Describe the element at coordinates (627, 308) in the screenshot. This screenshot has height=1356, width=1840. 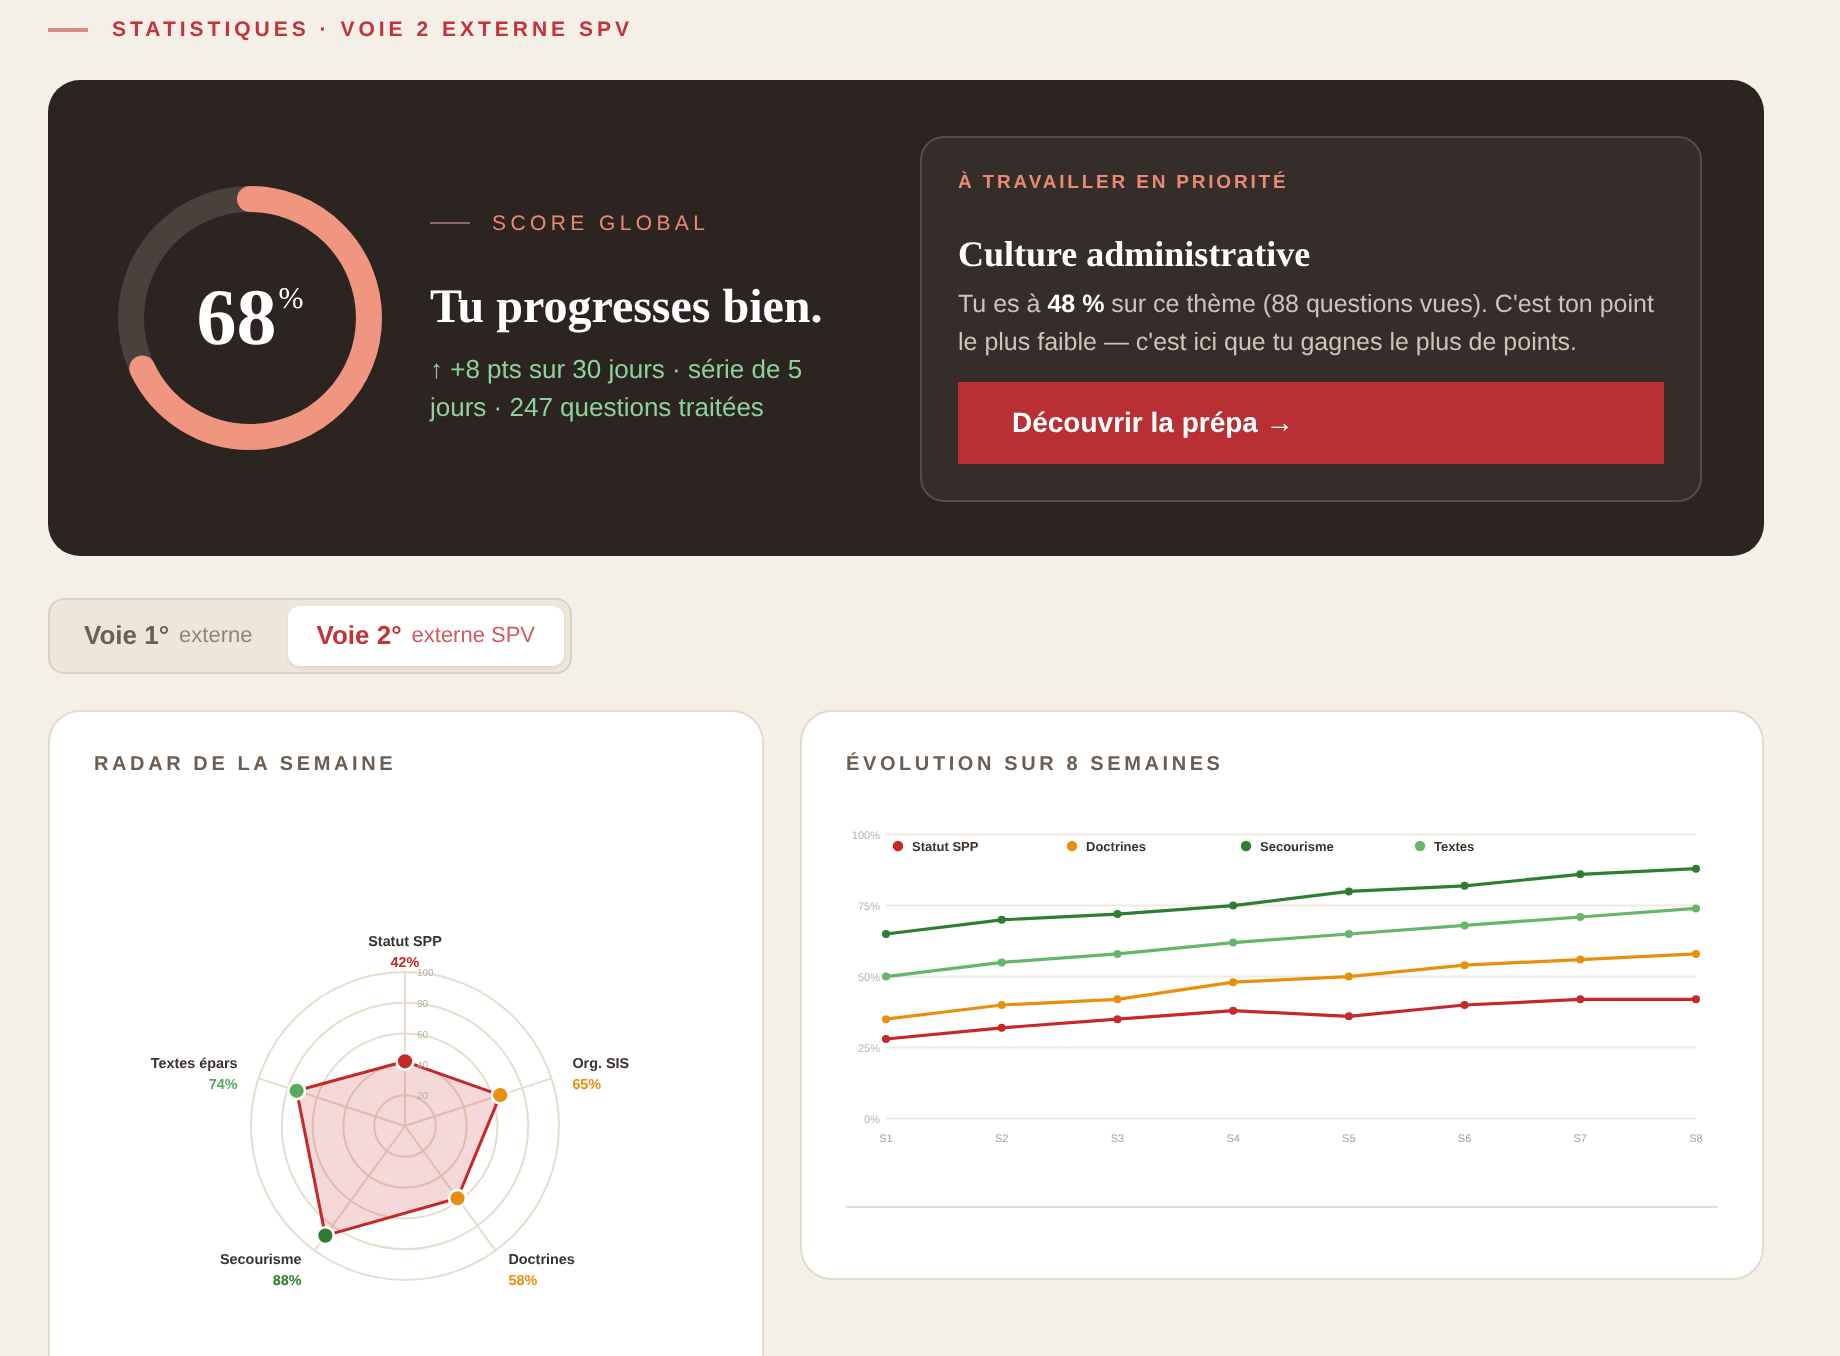
I see `score-title: Tu progresses bien.` at that location.